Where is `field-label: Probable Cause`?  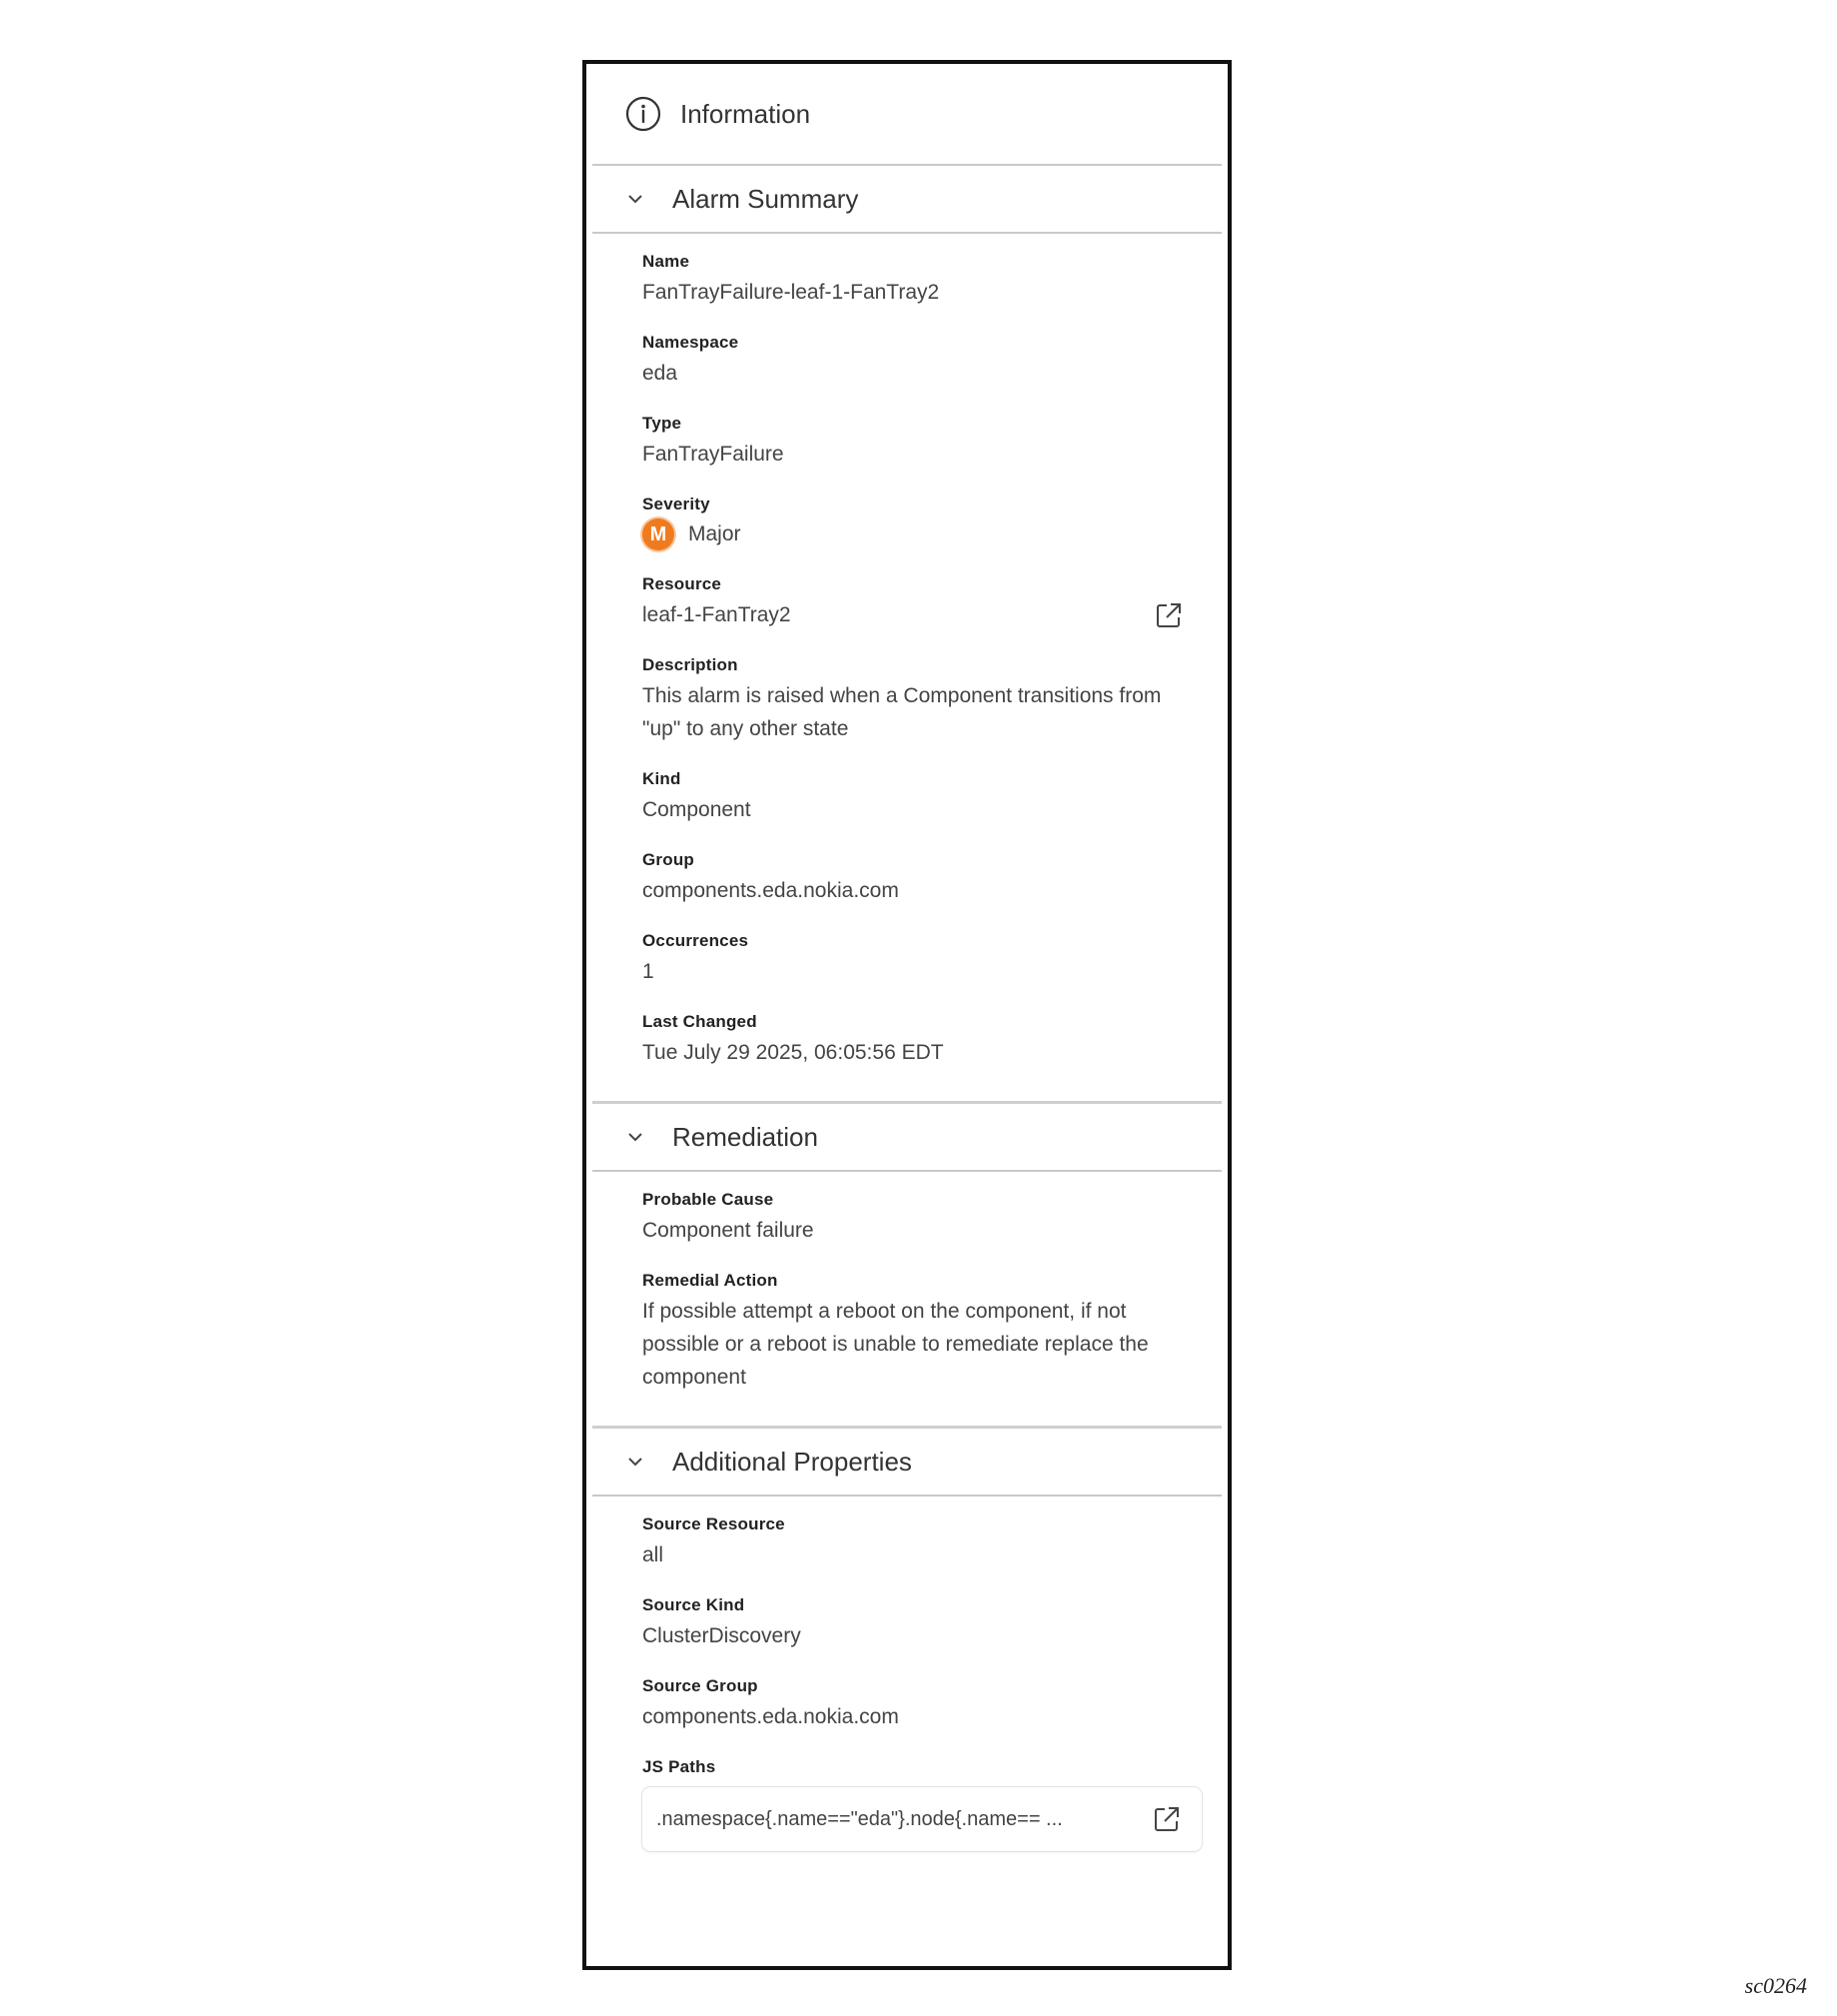 field-label: Probable Cause is located at coordinates (708, 1199).